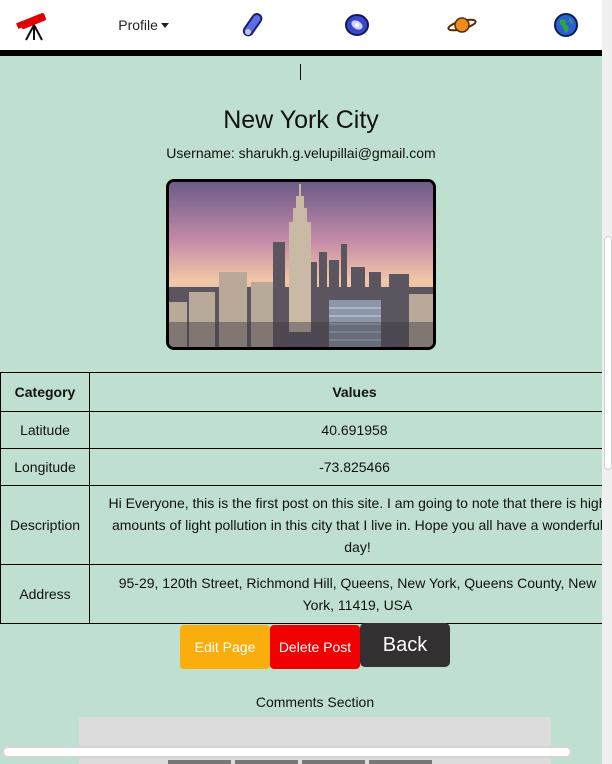 Image resolution: width=612 pixels, height=764 pixels. I want to click on header-category: Category, so click(45, 392).